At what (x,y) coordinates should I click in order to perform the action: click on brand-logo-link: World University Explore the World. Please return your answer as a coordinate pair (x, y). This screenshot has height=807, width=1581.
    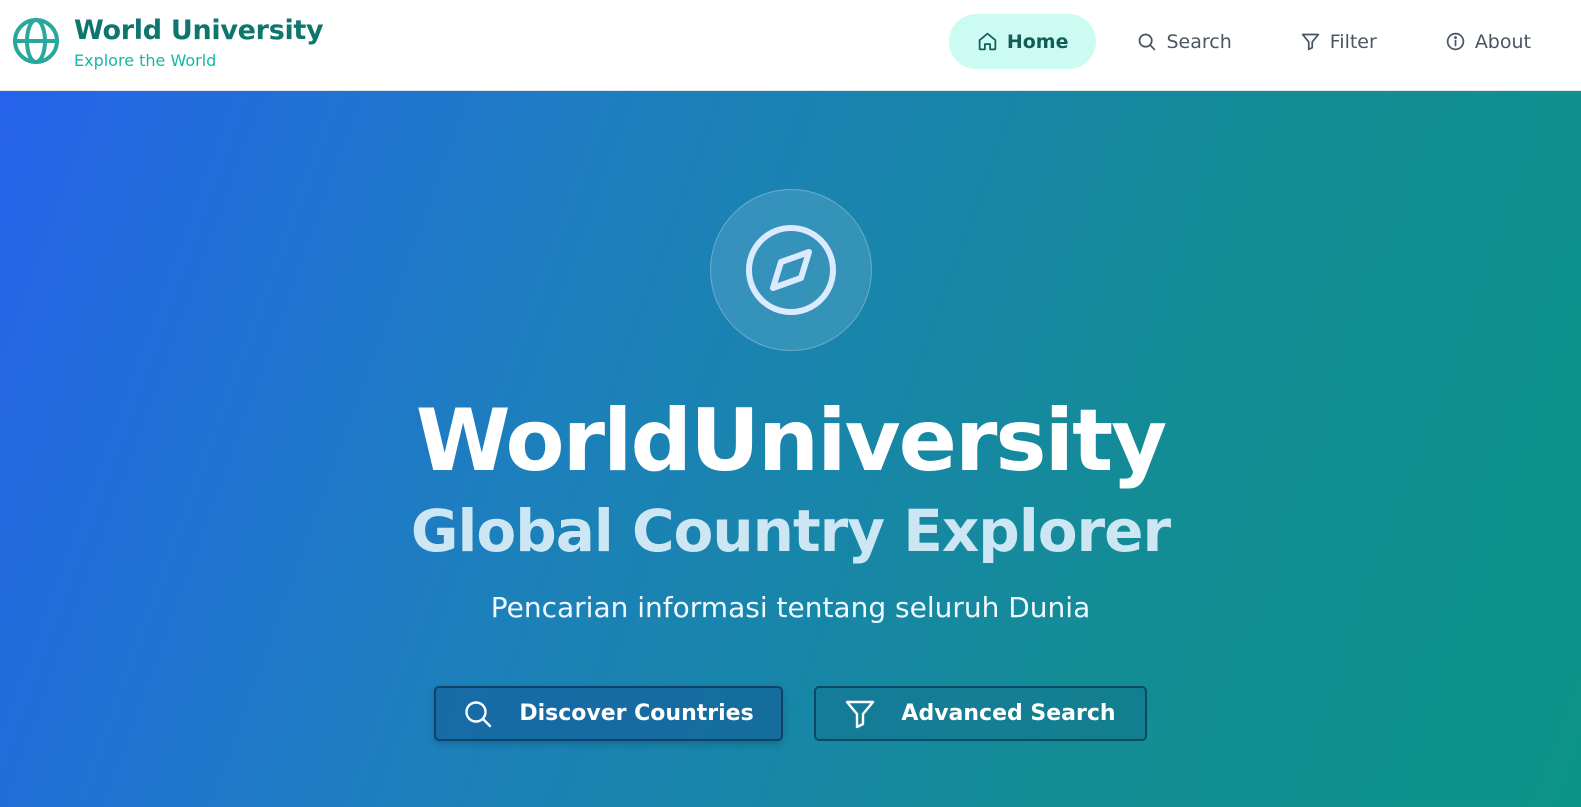
    Looking at the image, I should click on (168, 43).